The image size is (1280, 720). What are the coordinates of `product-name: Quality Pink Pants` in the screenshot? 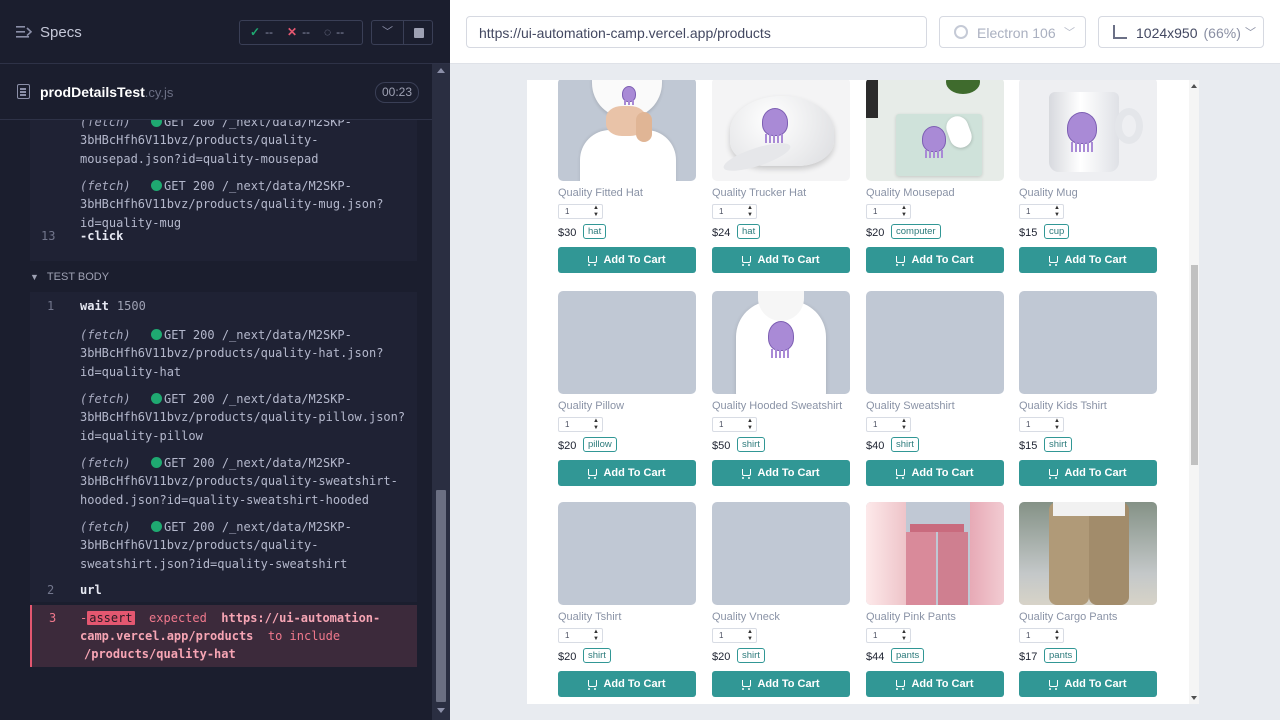 It's located at (911, 617).